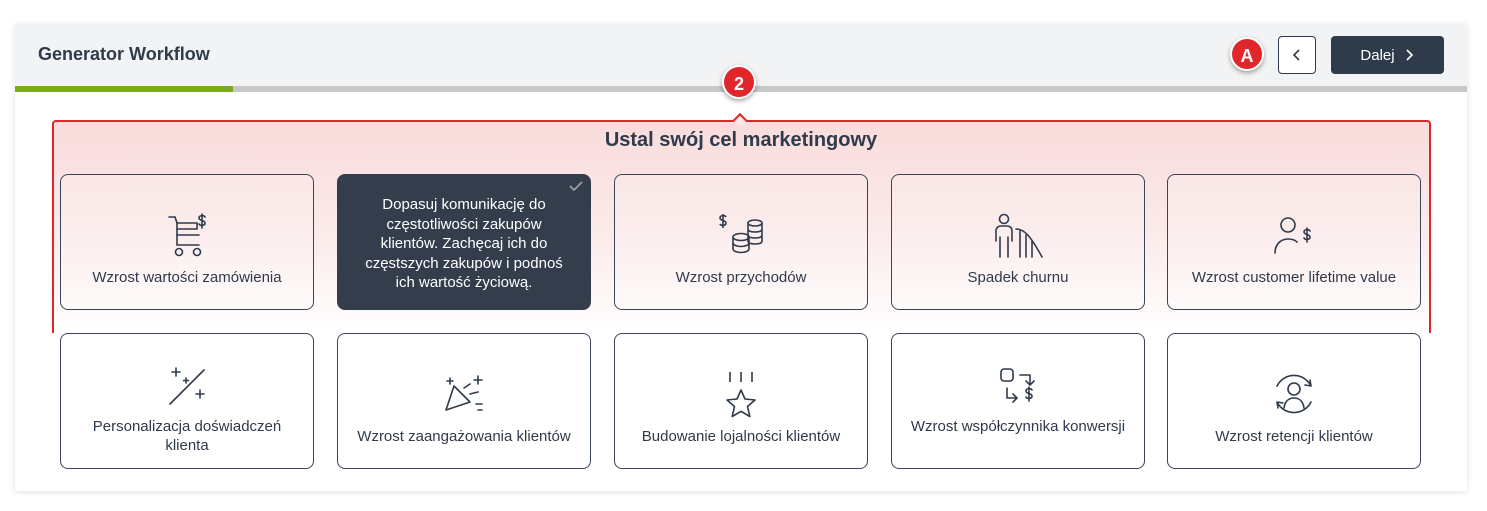 The image size is (1487, 511). What do you see at coordinates (741, 234) in the screenshot?
I see `coins-dollar-icon` at bounding box center [741, 234].